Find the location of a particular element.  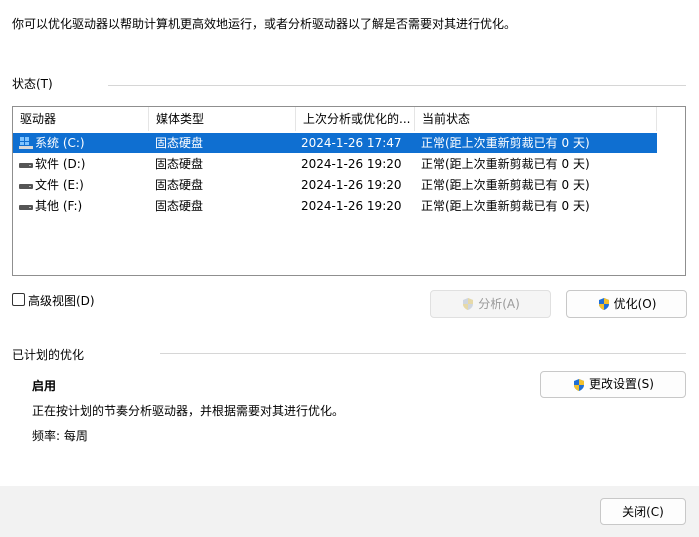

optimize-button: 优化(O) is located at coordinates (626, 304).